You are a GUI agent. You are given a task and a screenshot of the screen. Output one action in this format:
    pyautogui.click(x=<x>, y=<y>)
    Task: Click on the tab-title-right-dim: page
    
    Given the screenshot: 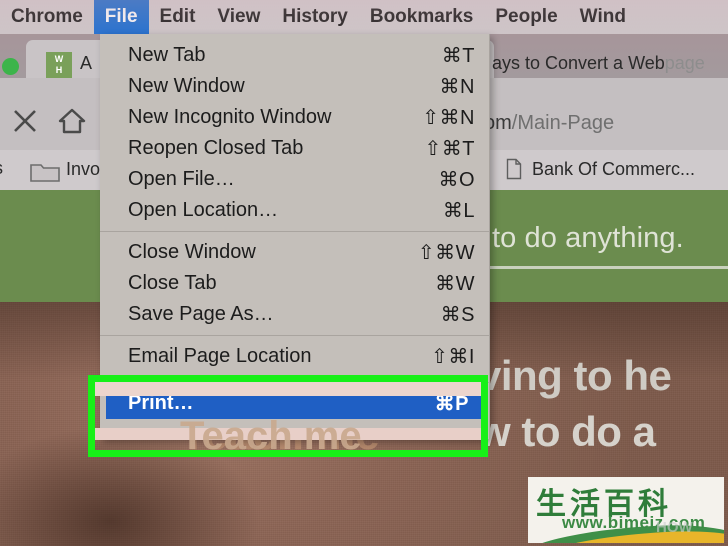 What is the action you would take?
    pyautogui.click(x=684, y=63)
    